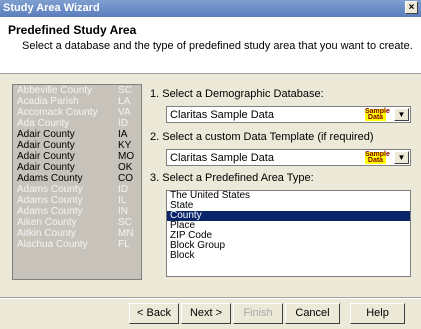 Image resolution: width=421 pixels, height=329 pixels. I want to click on county-list-item: Adams County IN, so click(77, 211).